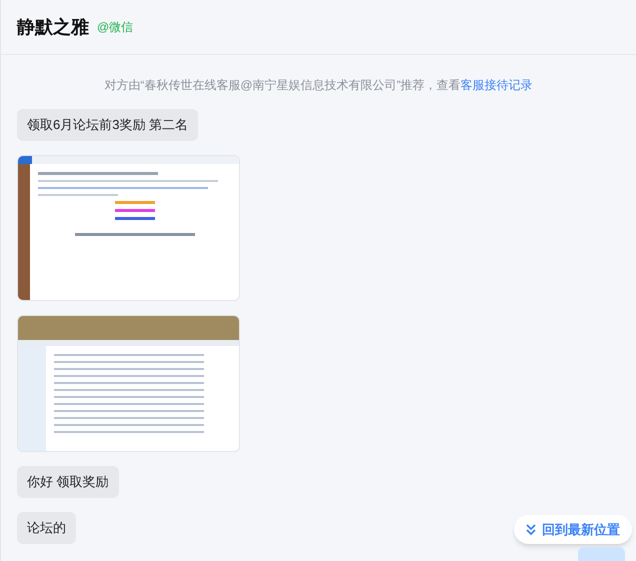 The height and width of the screenshot is (561, 636). What do you see at coordinates (46, 528) in the screenshot?
I see `message-bubble: 论坛的` at bounding box center [46, 528].